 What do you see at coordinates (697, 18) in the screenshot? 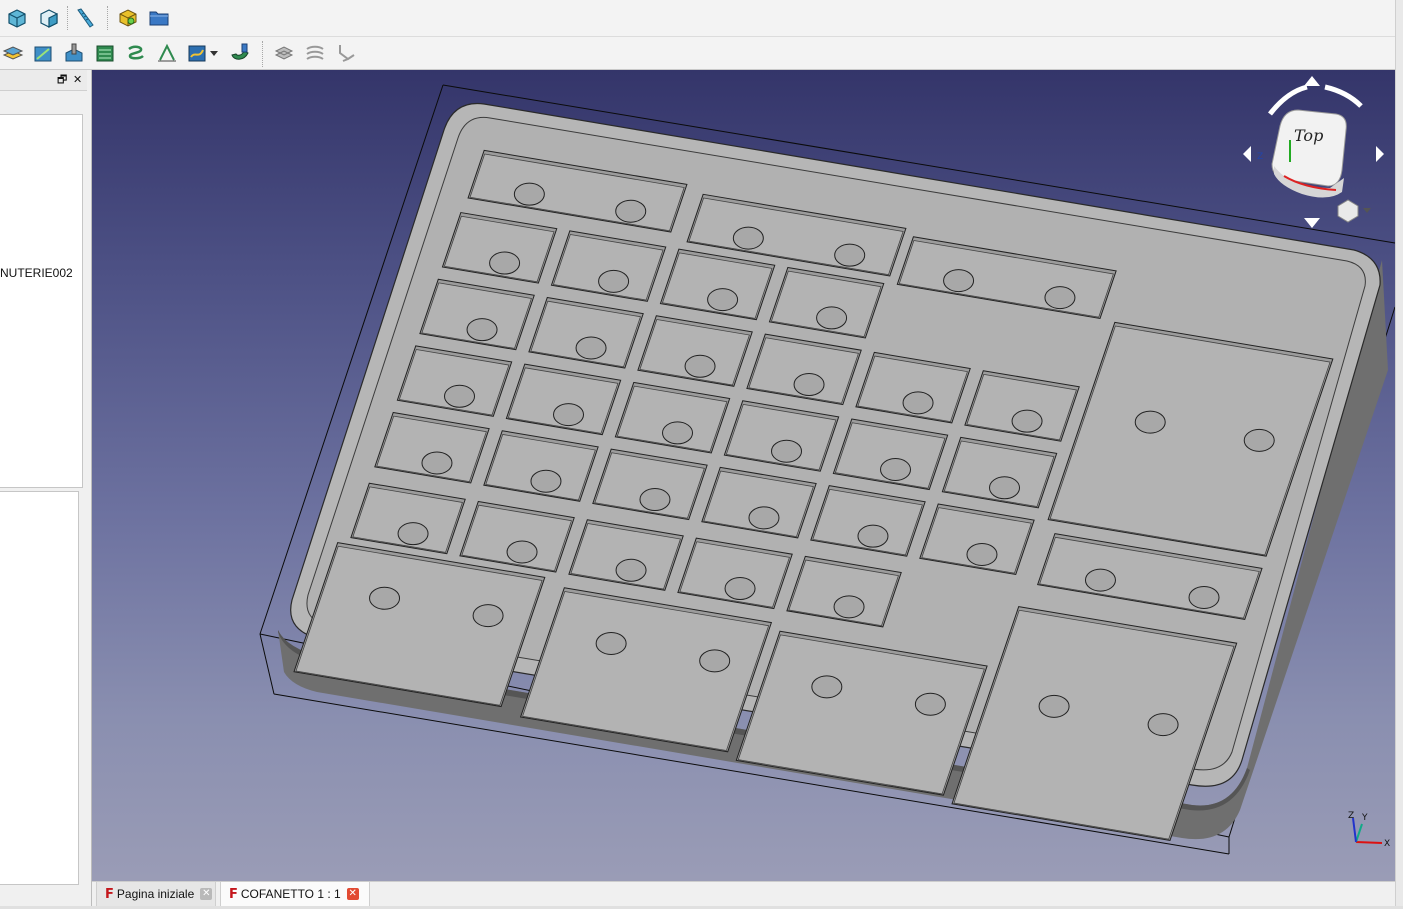
I see `top-toolbar` at bounding box center [697, 18].